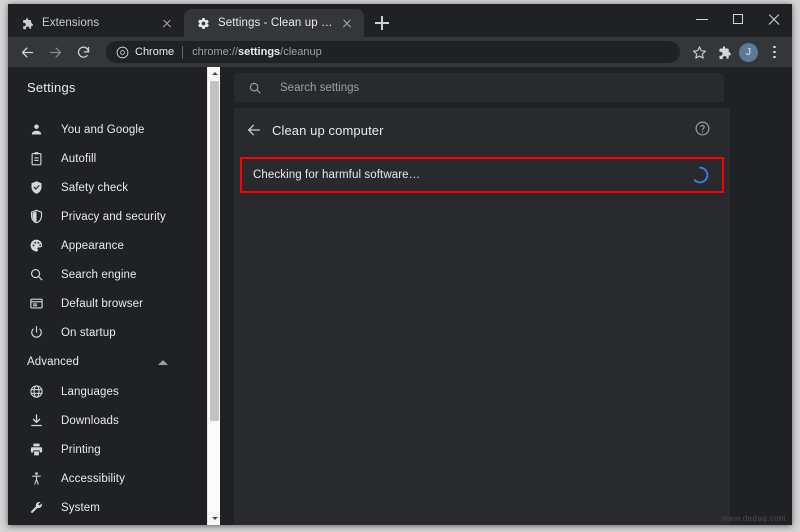 This screenshot has height=532, width=800. Describe the element at coordinates (80, 507) in the screenshot. I see `sidebar-item-label: System` at that location.